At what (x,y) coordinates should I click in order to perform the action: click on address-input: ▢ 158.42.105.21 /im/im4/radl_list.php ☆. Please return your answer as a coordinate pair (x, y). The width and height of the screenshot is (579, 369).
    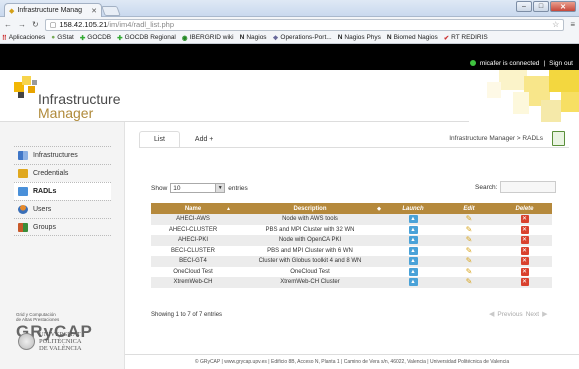
    Looking at the image, I should click on (304, 24).